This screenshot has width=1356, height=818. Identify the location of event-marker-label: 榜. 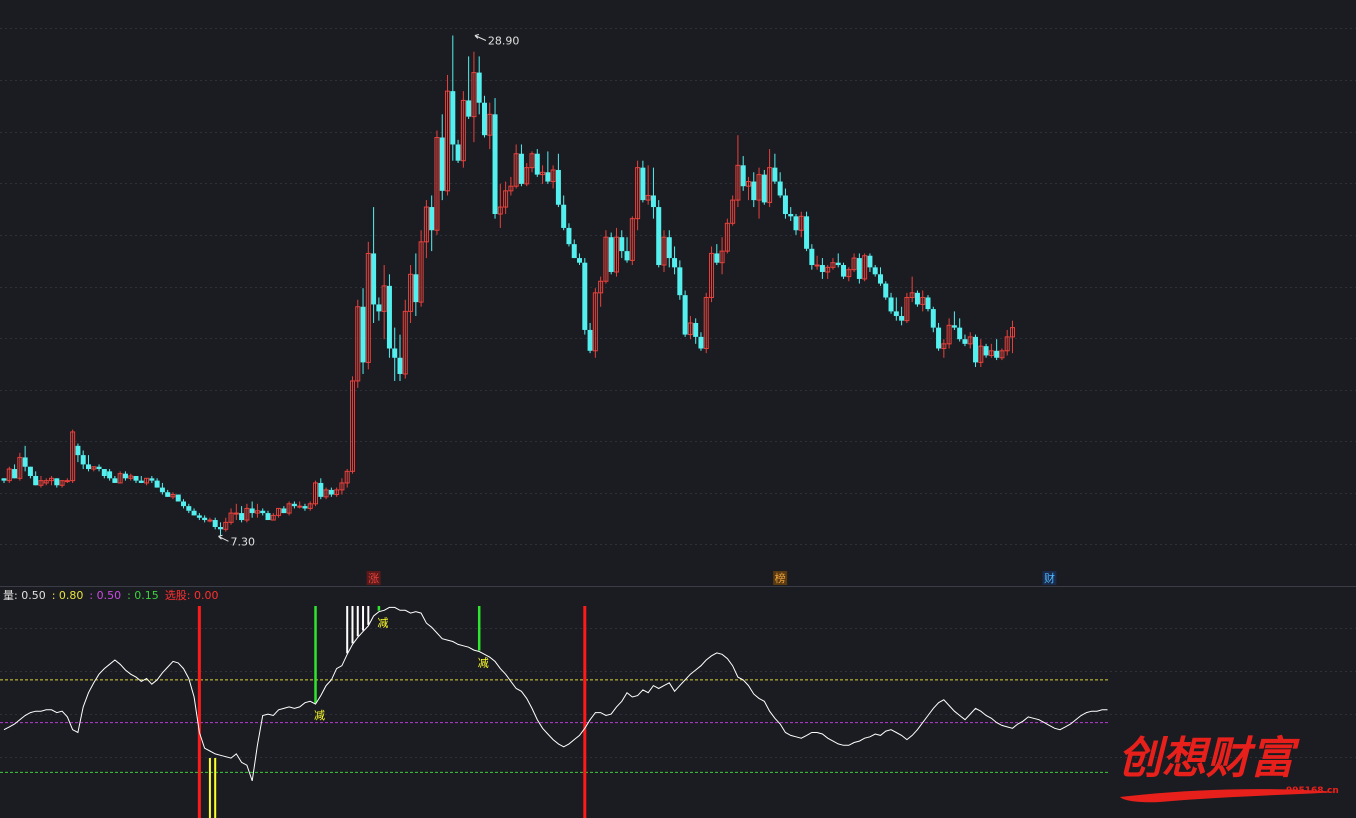
(780, 578).